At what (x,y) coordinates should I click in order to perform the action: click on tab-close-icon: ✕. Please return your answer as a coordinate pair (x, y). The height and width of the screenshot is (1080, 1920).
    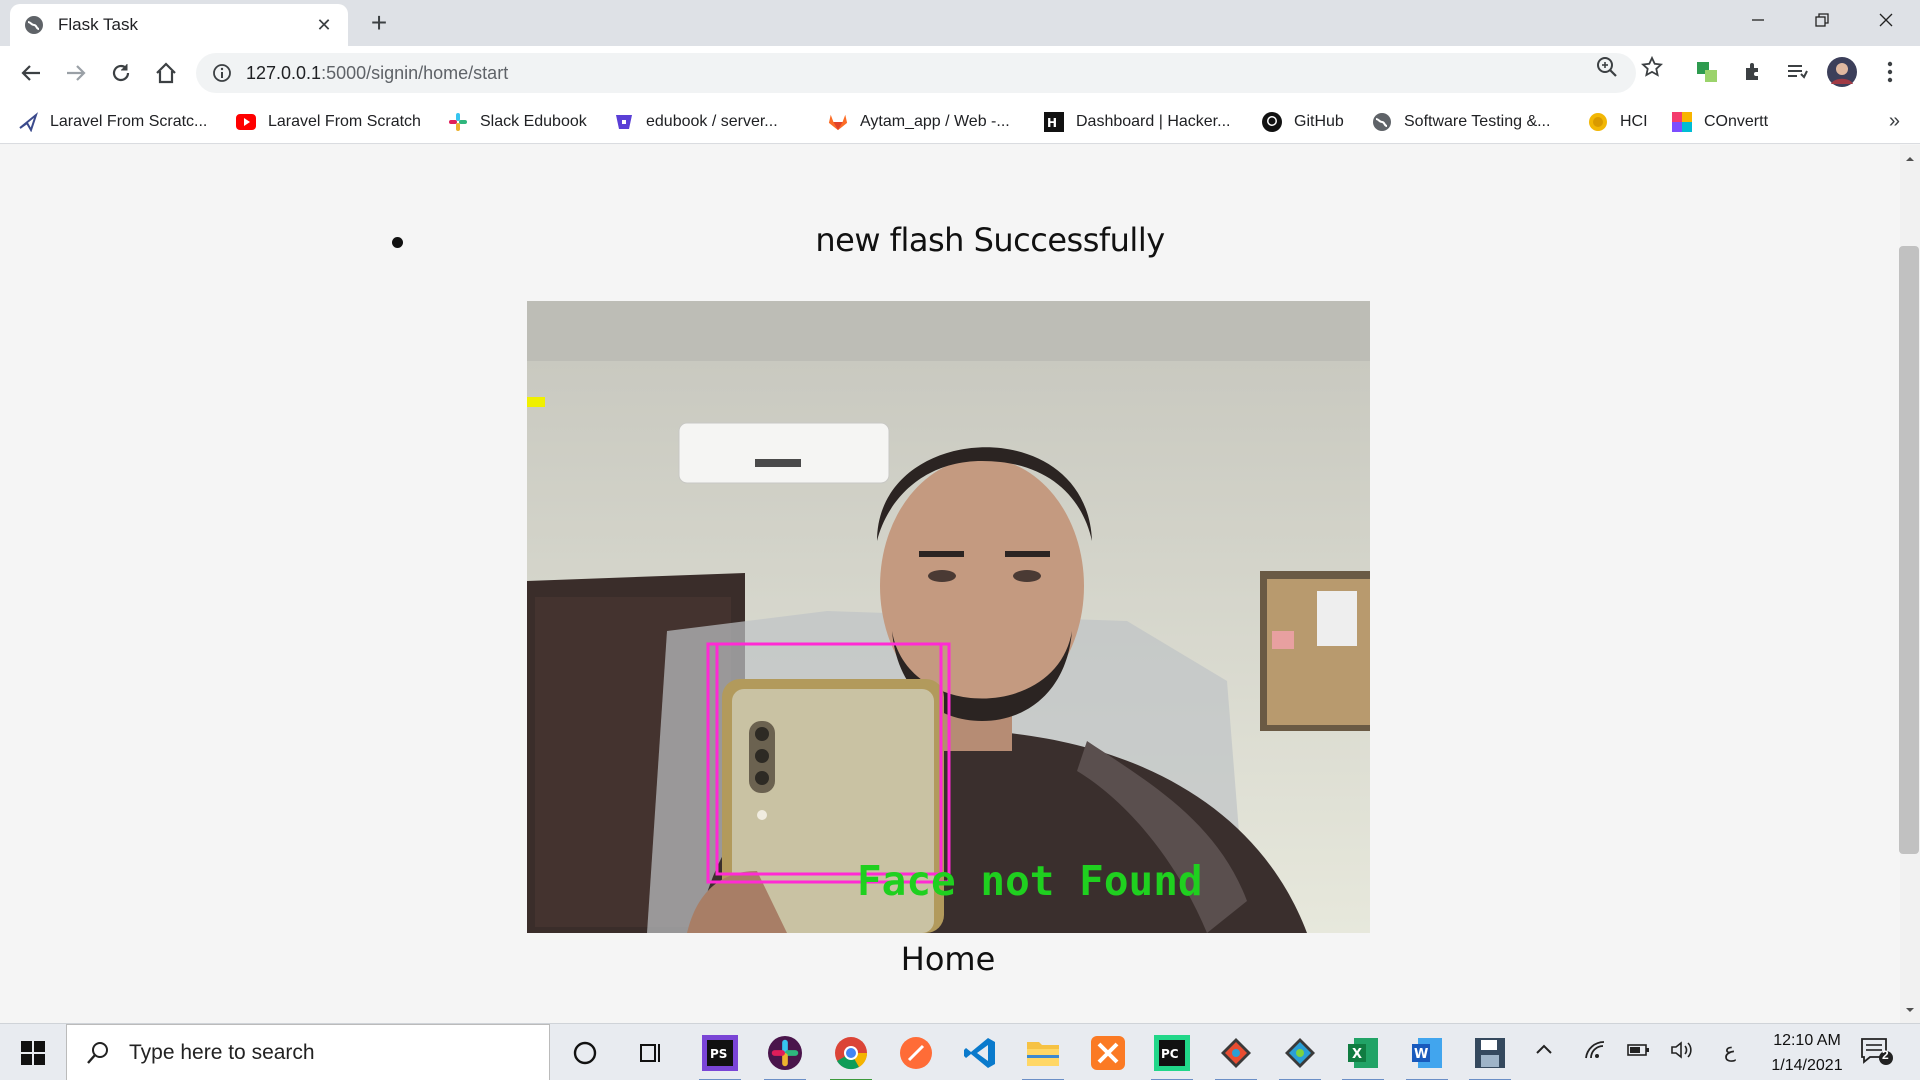
    Looking at the image, I should click on (324, 25).